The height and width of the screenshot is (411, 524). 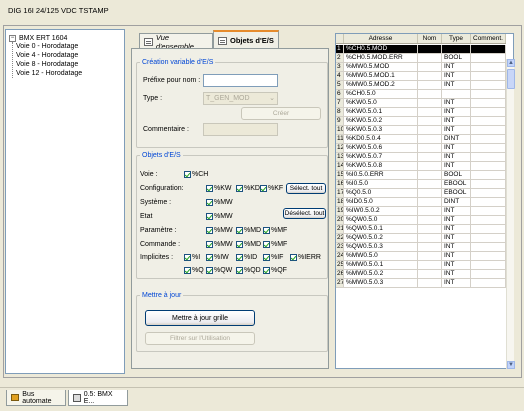 I want to click on checkbox-implicit-id: %ID, so click(x=246, y=257).